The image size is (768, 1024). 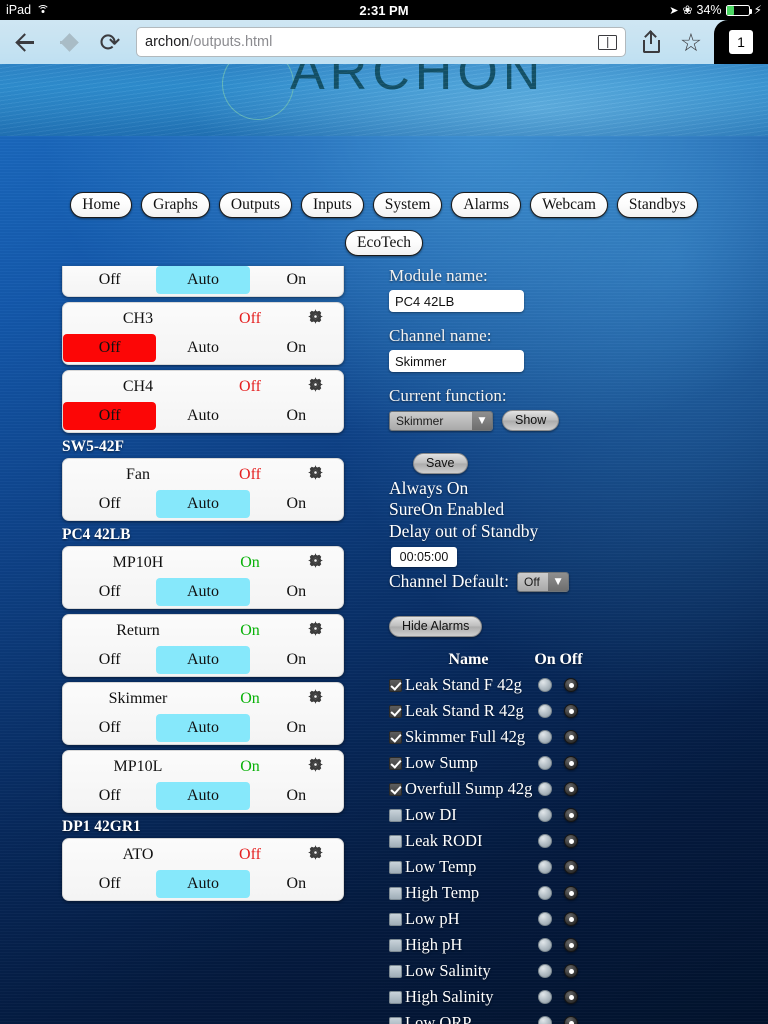 What do you see at coordinates (657, 205) in the screenshot?
I see `nav-pill-standbys: Standbys` at bounding box center [657, 205].